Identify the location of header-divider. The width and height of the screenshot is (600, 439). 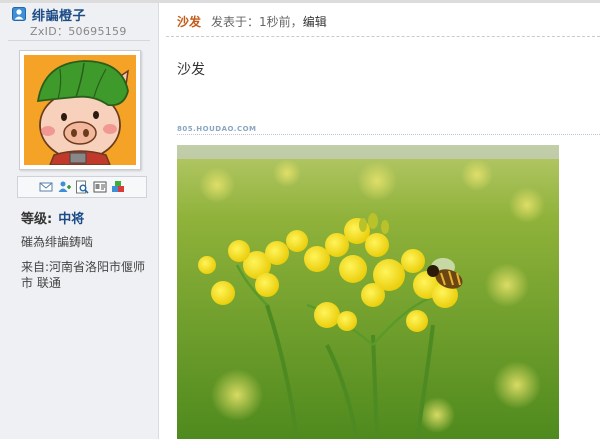
(383, 36).